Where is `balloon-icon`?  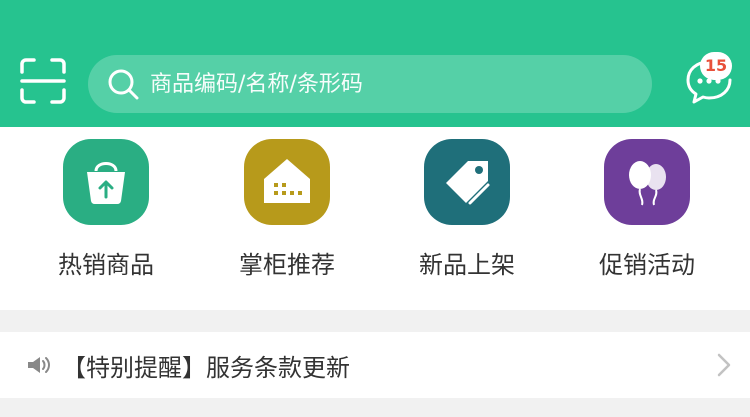 balloon-icon is located at coordinates (647, 182).